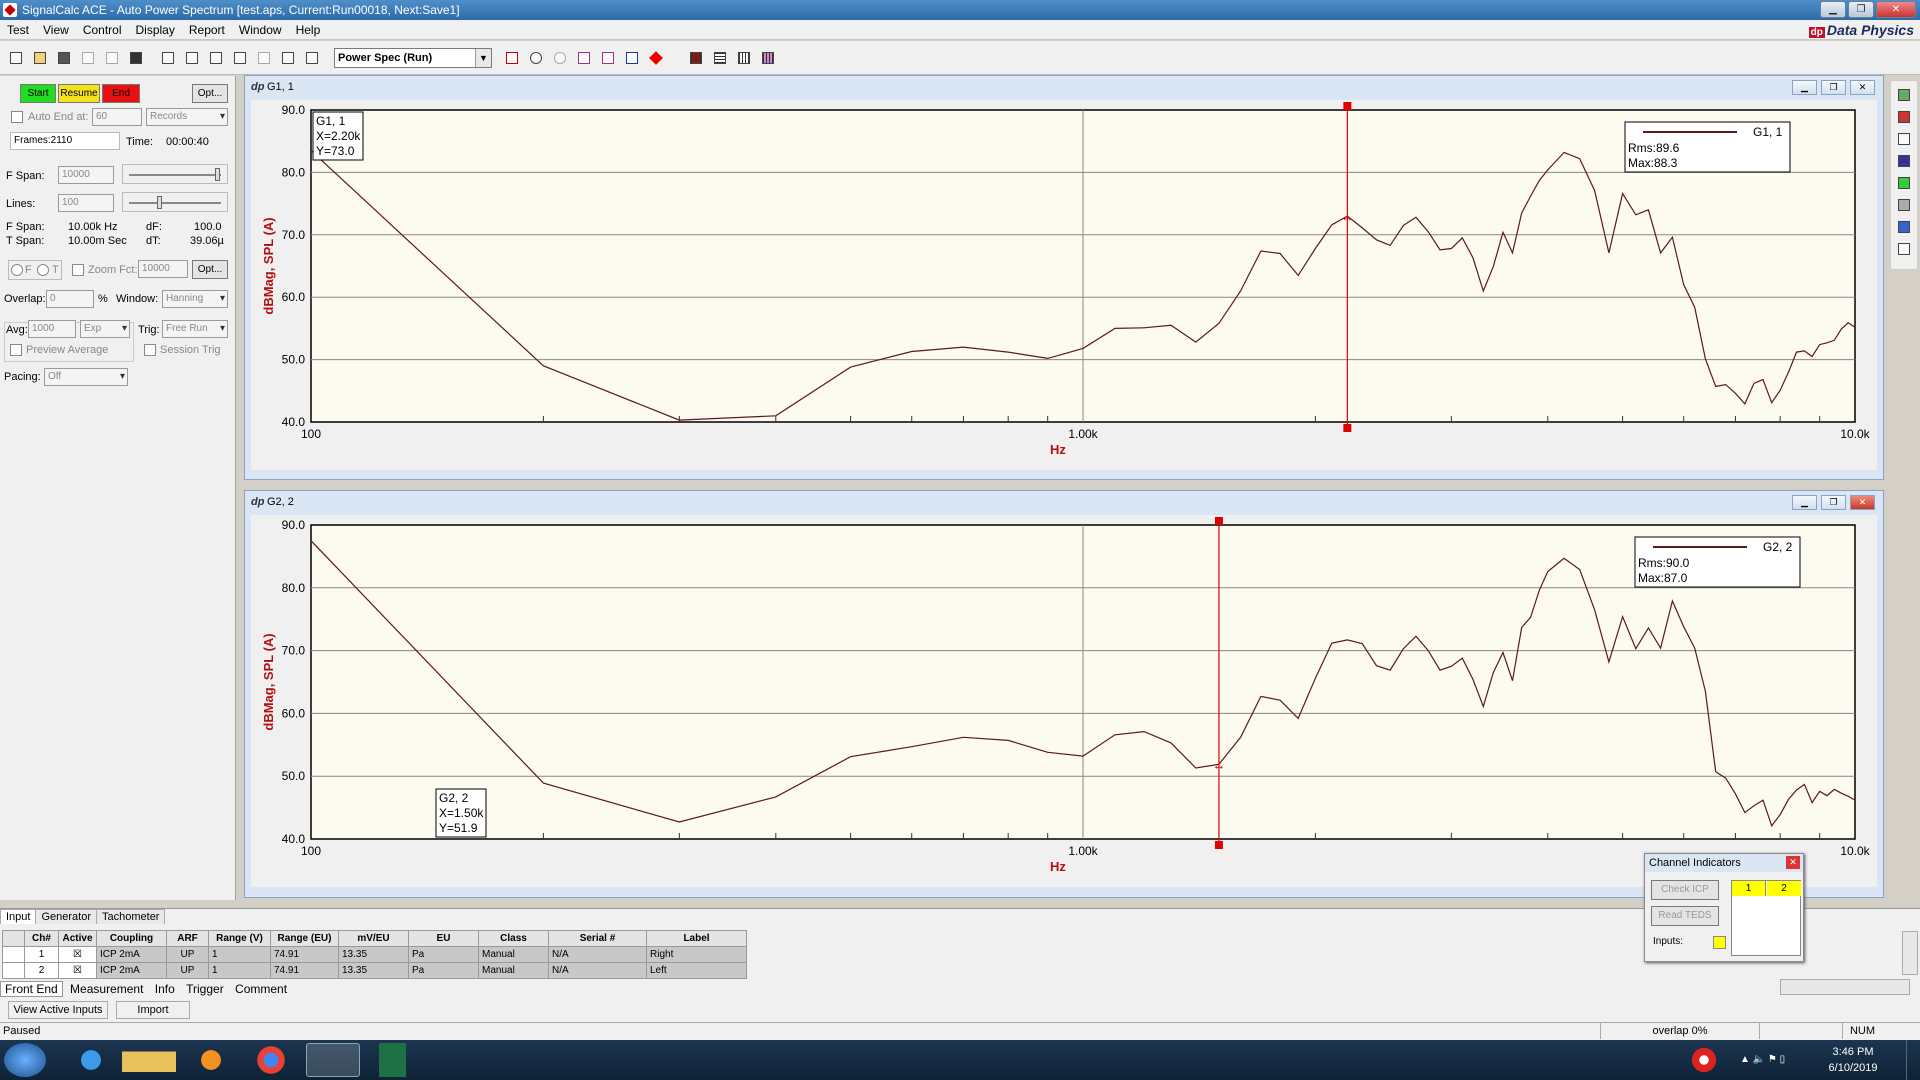 This screenshot has height=1080, width=1920. I want to click on measurement-mode-select: Power Spec (Run) ▼, so click(413, 58).